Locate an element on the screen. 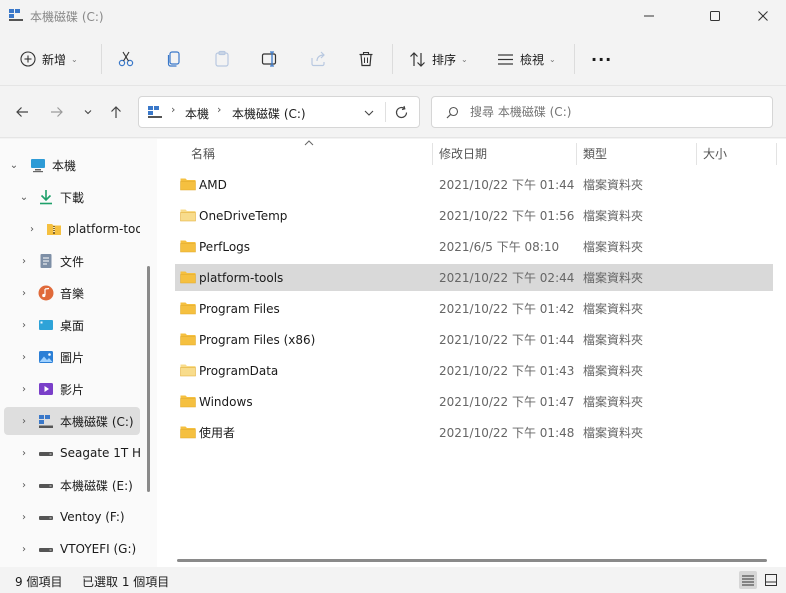 The height and width of the screenshot is (593, 786). minimize-button is located at coordinates (649, 16).